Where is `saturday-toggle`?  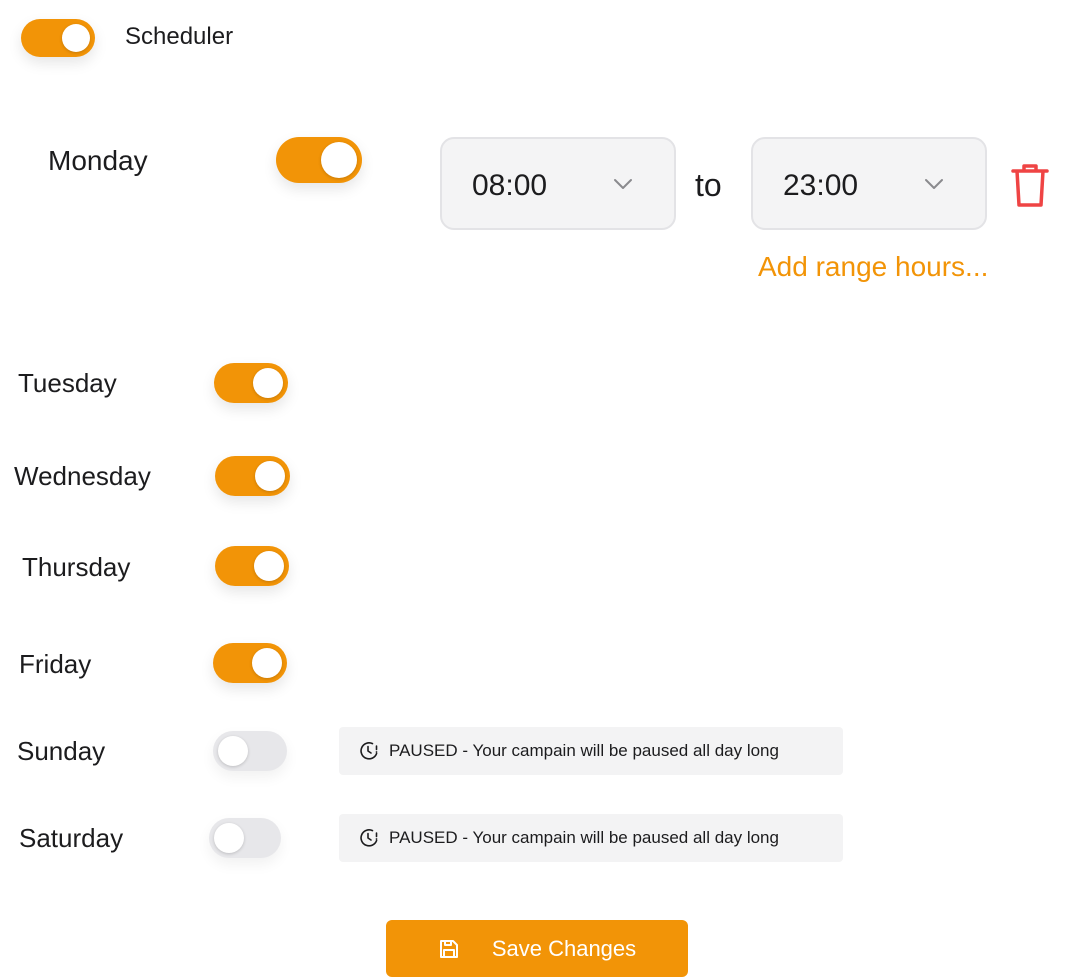
saturday-toggle is located at coordinates (245, 838).